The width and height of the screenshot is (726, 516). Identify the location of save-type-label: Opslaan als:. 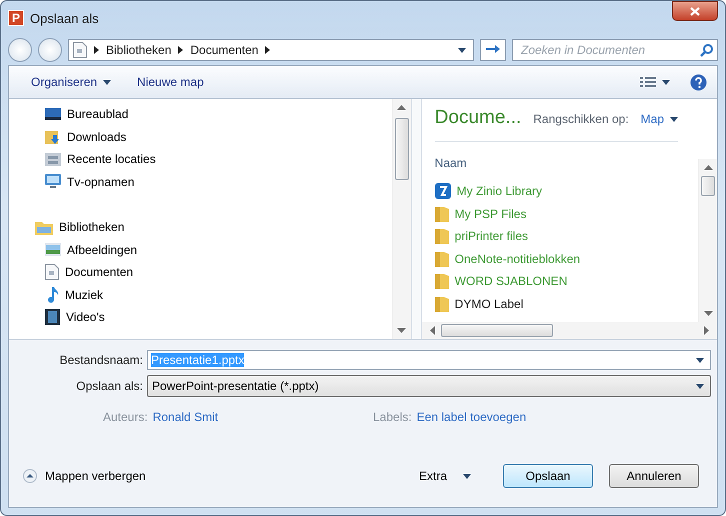
(109, 386).